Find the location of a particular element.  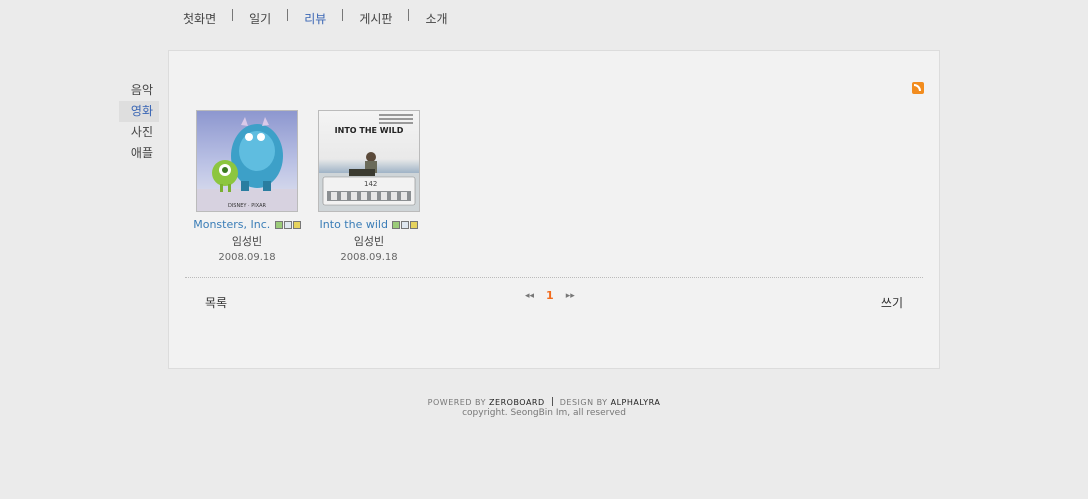

nav-board: 게시판 is located at coordinates (375, 18).